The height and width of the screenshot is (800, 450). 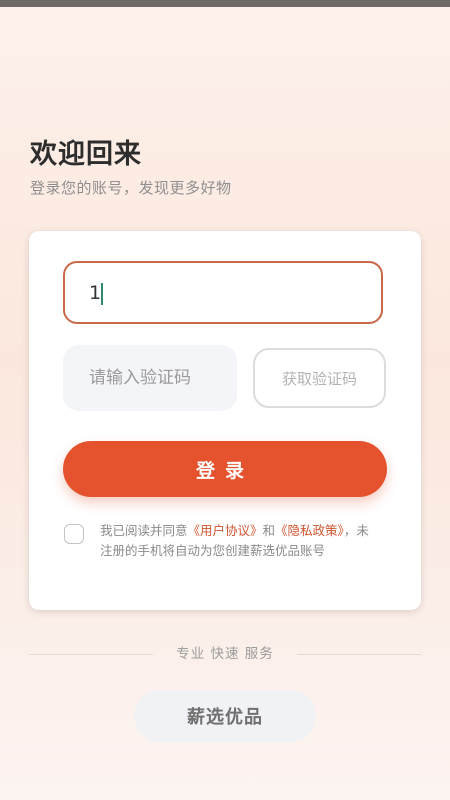 What do you see at coordinates (131, 188) in the screenshot?
I see `page-subtitle: 登录您的账号，发现更多好物` at bounding box center [131, 188].